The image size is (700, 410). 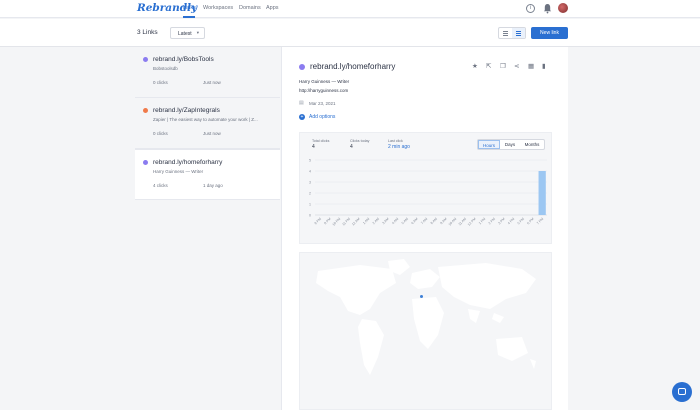 I want to click on x-tick-label: 3 PM, so click(x=501, y=221).